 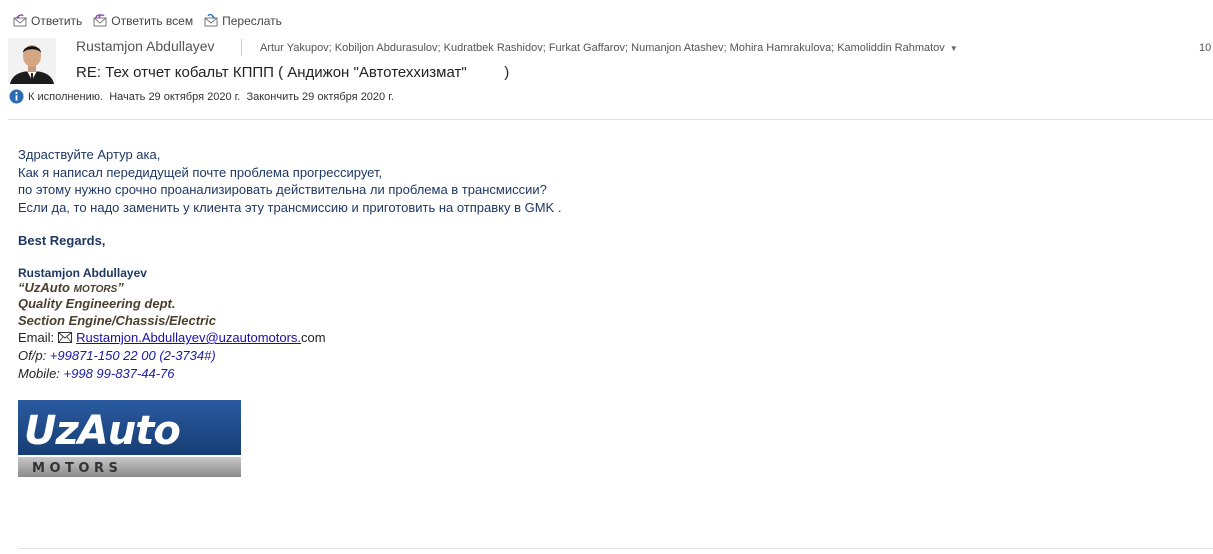 I want to click on forward-button: Переслать, so click(x=242, y=21).